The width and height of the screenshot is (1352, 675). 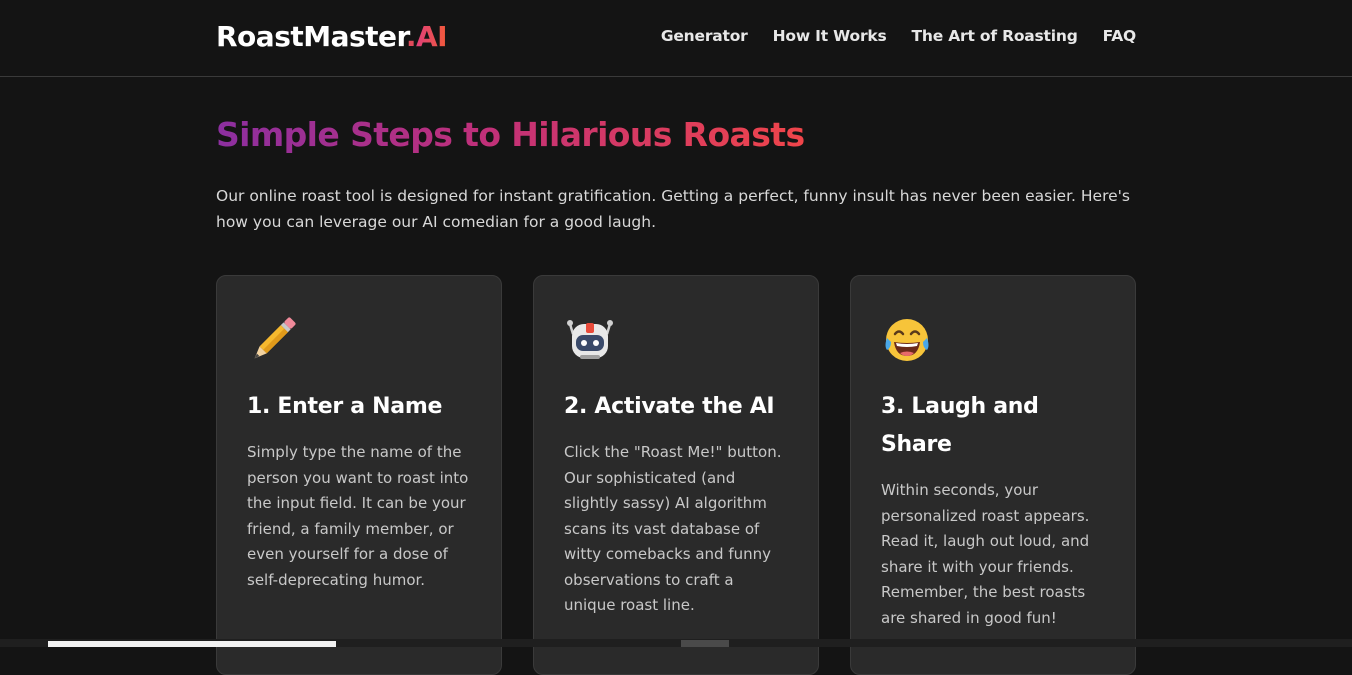 I want to click on logo-ai-text: AI, so click(x=432, y=36).